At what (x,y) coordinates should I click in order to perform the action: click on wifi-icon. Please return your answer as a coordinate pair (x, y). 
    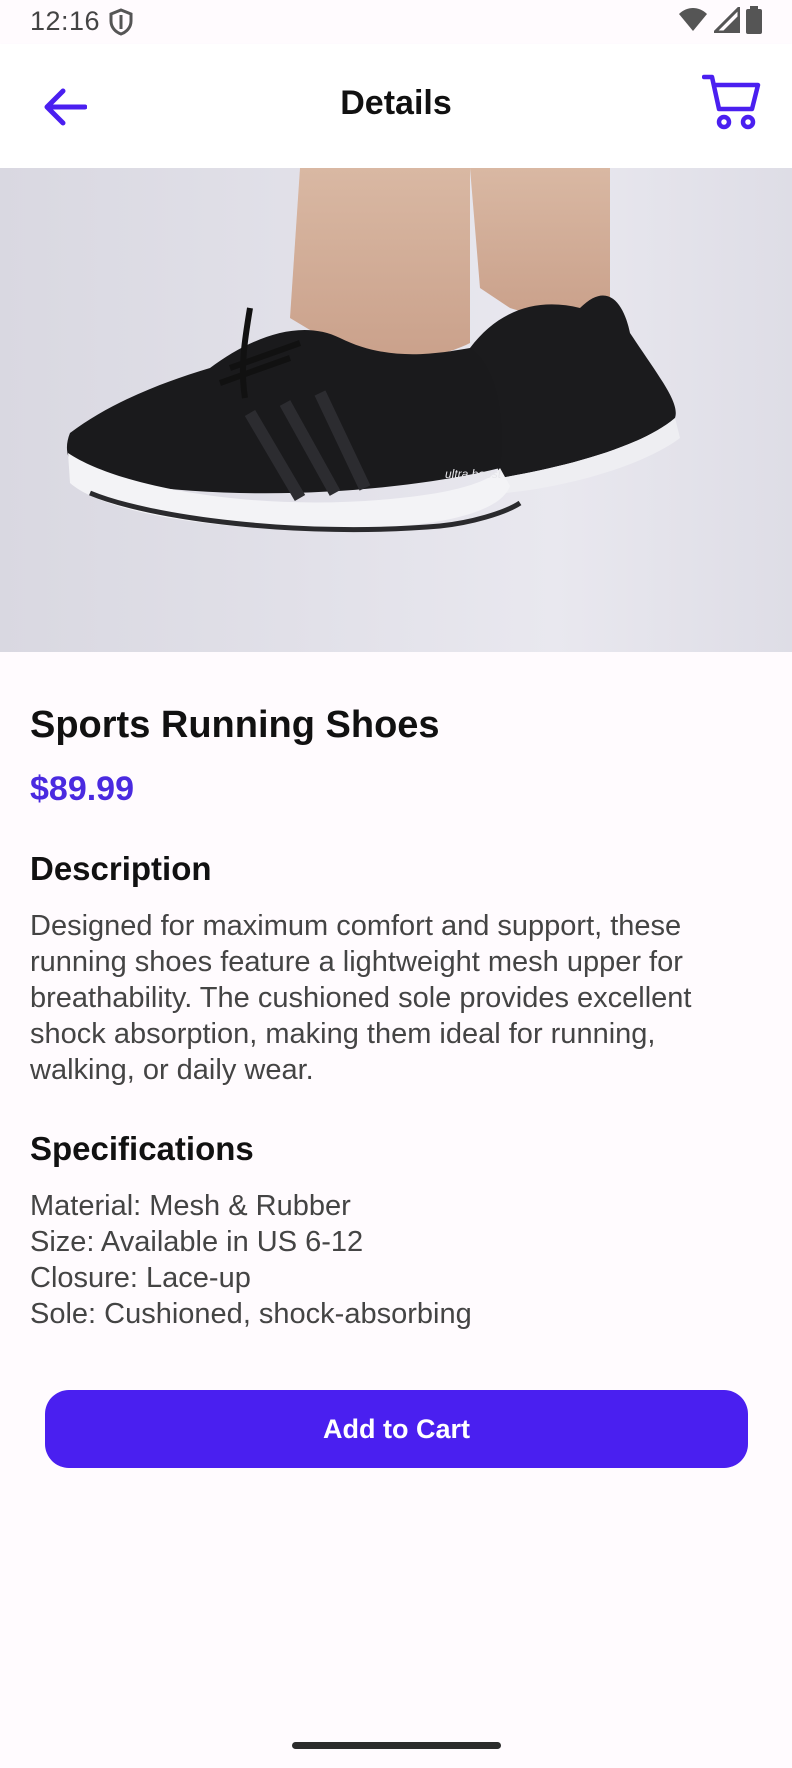
    Looking at the image, I should click on (693, 22).